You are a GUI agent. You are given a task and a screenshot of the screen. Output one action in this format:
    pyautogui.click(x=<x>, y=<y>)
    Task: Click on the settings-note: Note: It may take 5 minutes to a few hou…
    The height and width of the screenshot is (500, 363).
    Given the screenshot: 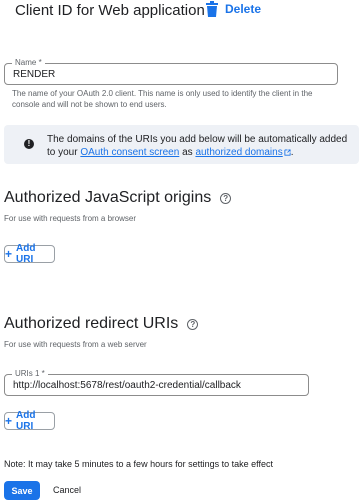 What is the action you would take?
    pyautogui.click(x=138, y=464)
    